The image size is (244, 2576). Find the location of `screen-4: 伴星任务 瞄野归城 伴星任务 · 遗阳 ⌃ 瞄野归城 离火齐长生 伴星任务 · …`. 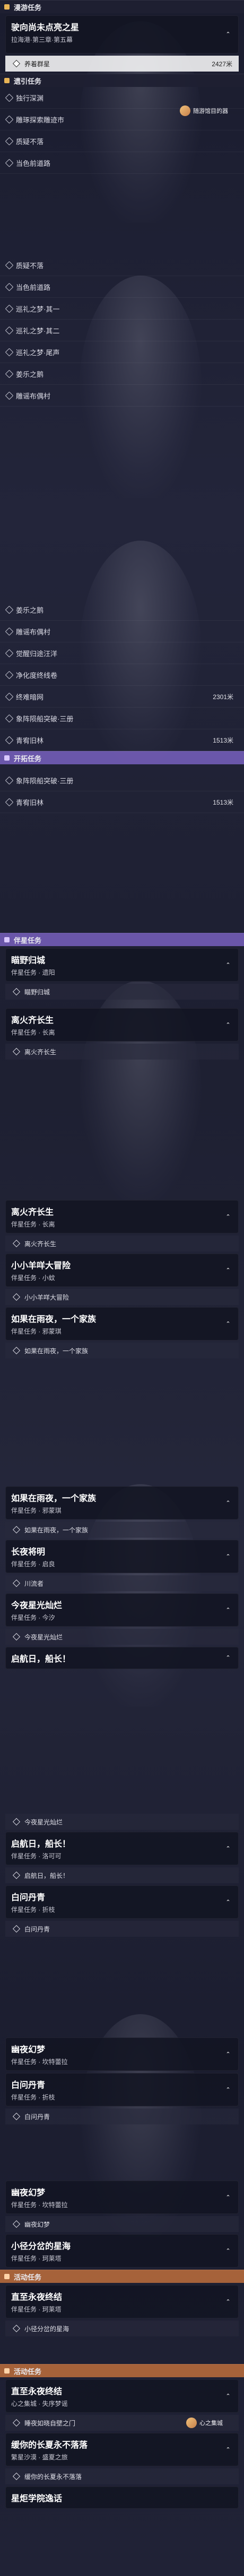

screen-4: 伴星任务 瞄野归城 伴星任务 · 遗阳 ⌃ 瞄野归城 离火齐长生 伴星任务 · … is located at coordinates (122, 1060).